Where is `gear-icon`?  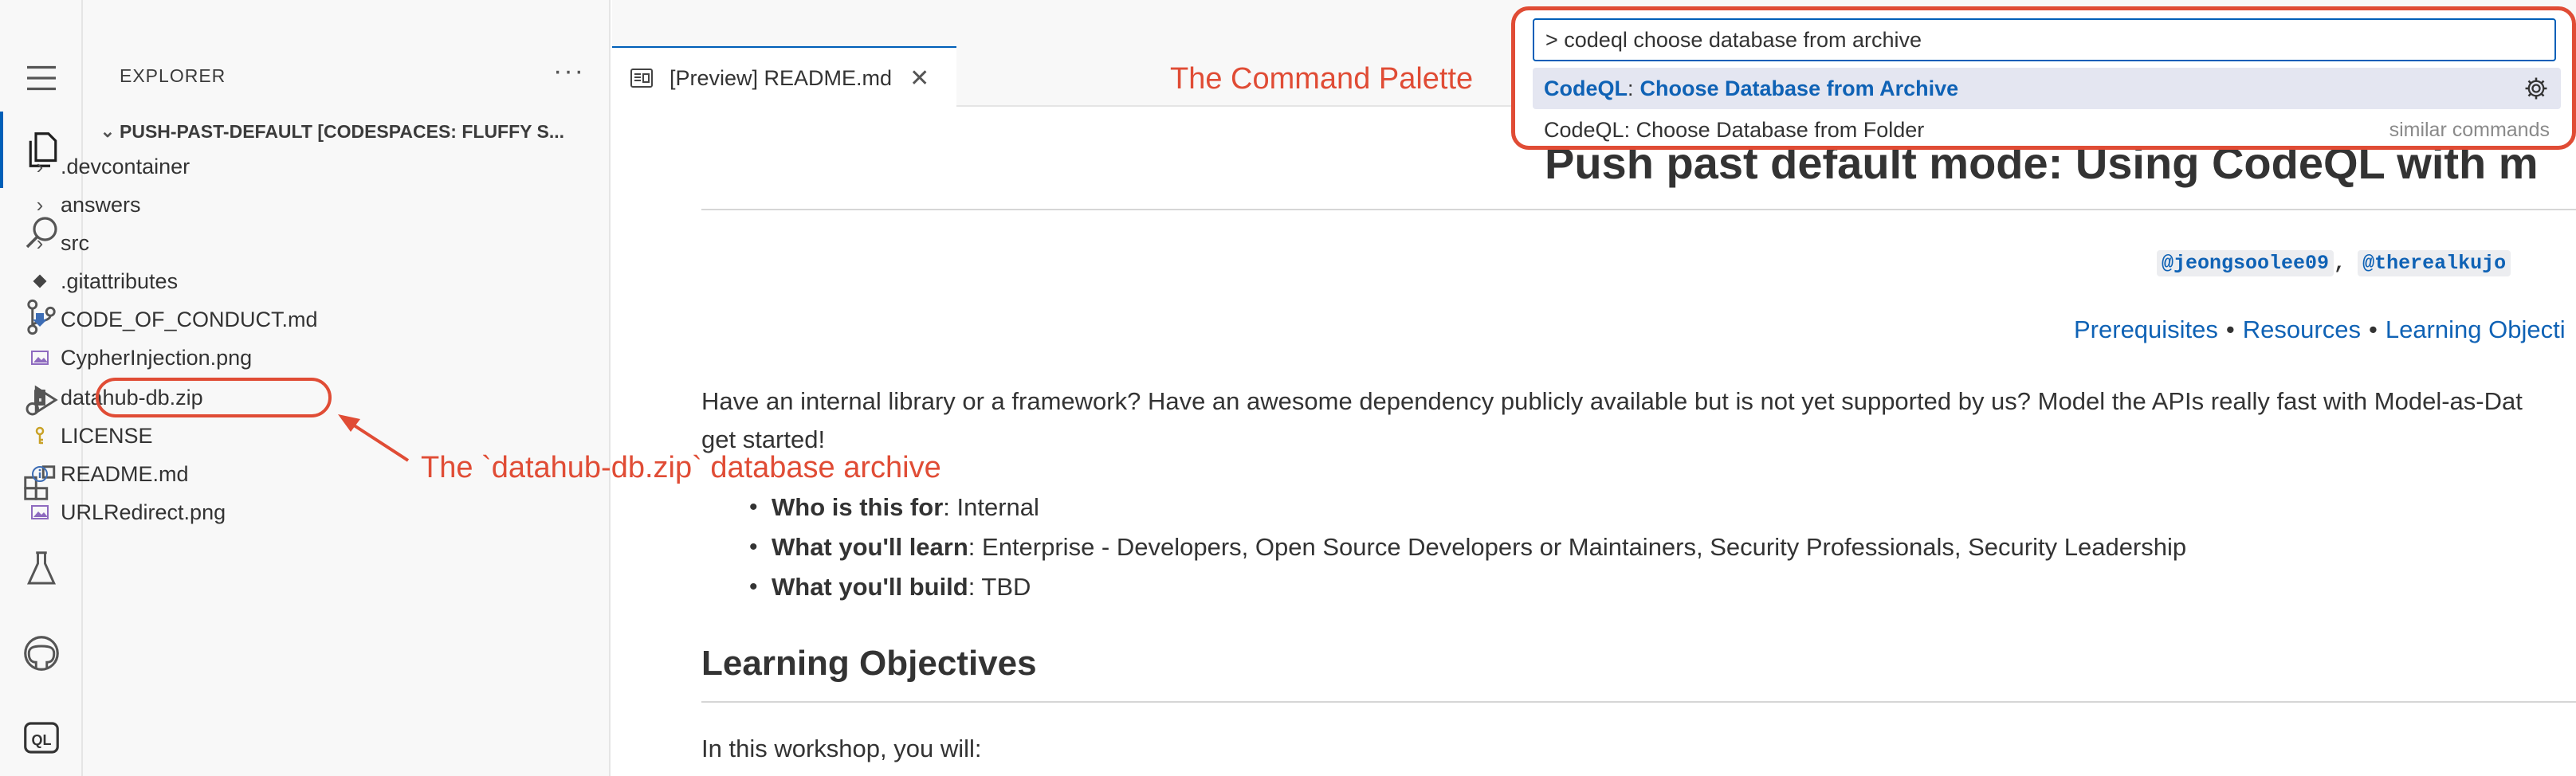 gear-icon is located at coordinates (2536, 92).